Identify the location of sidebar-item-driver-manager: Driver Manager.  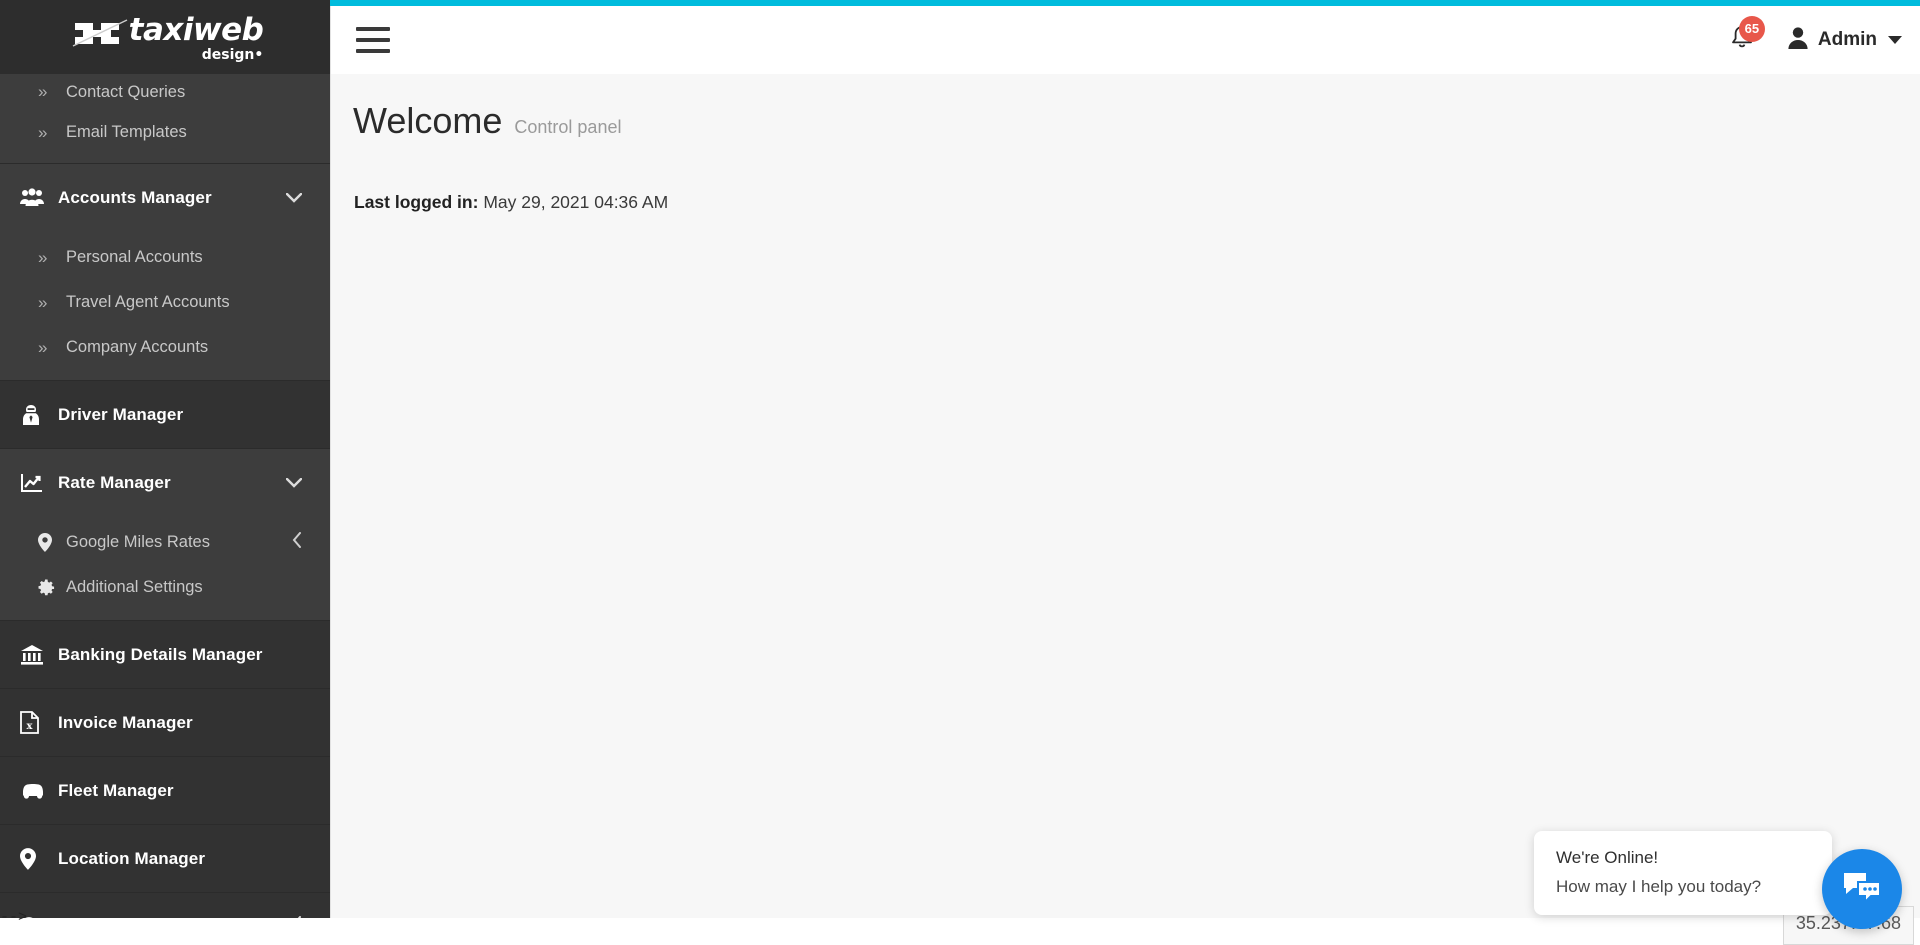
(165, 414).